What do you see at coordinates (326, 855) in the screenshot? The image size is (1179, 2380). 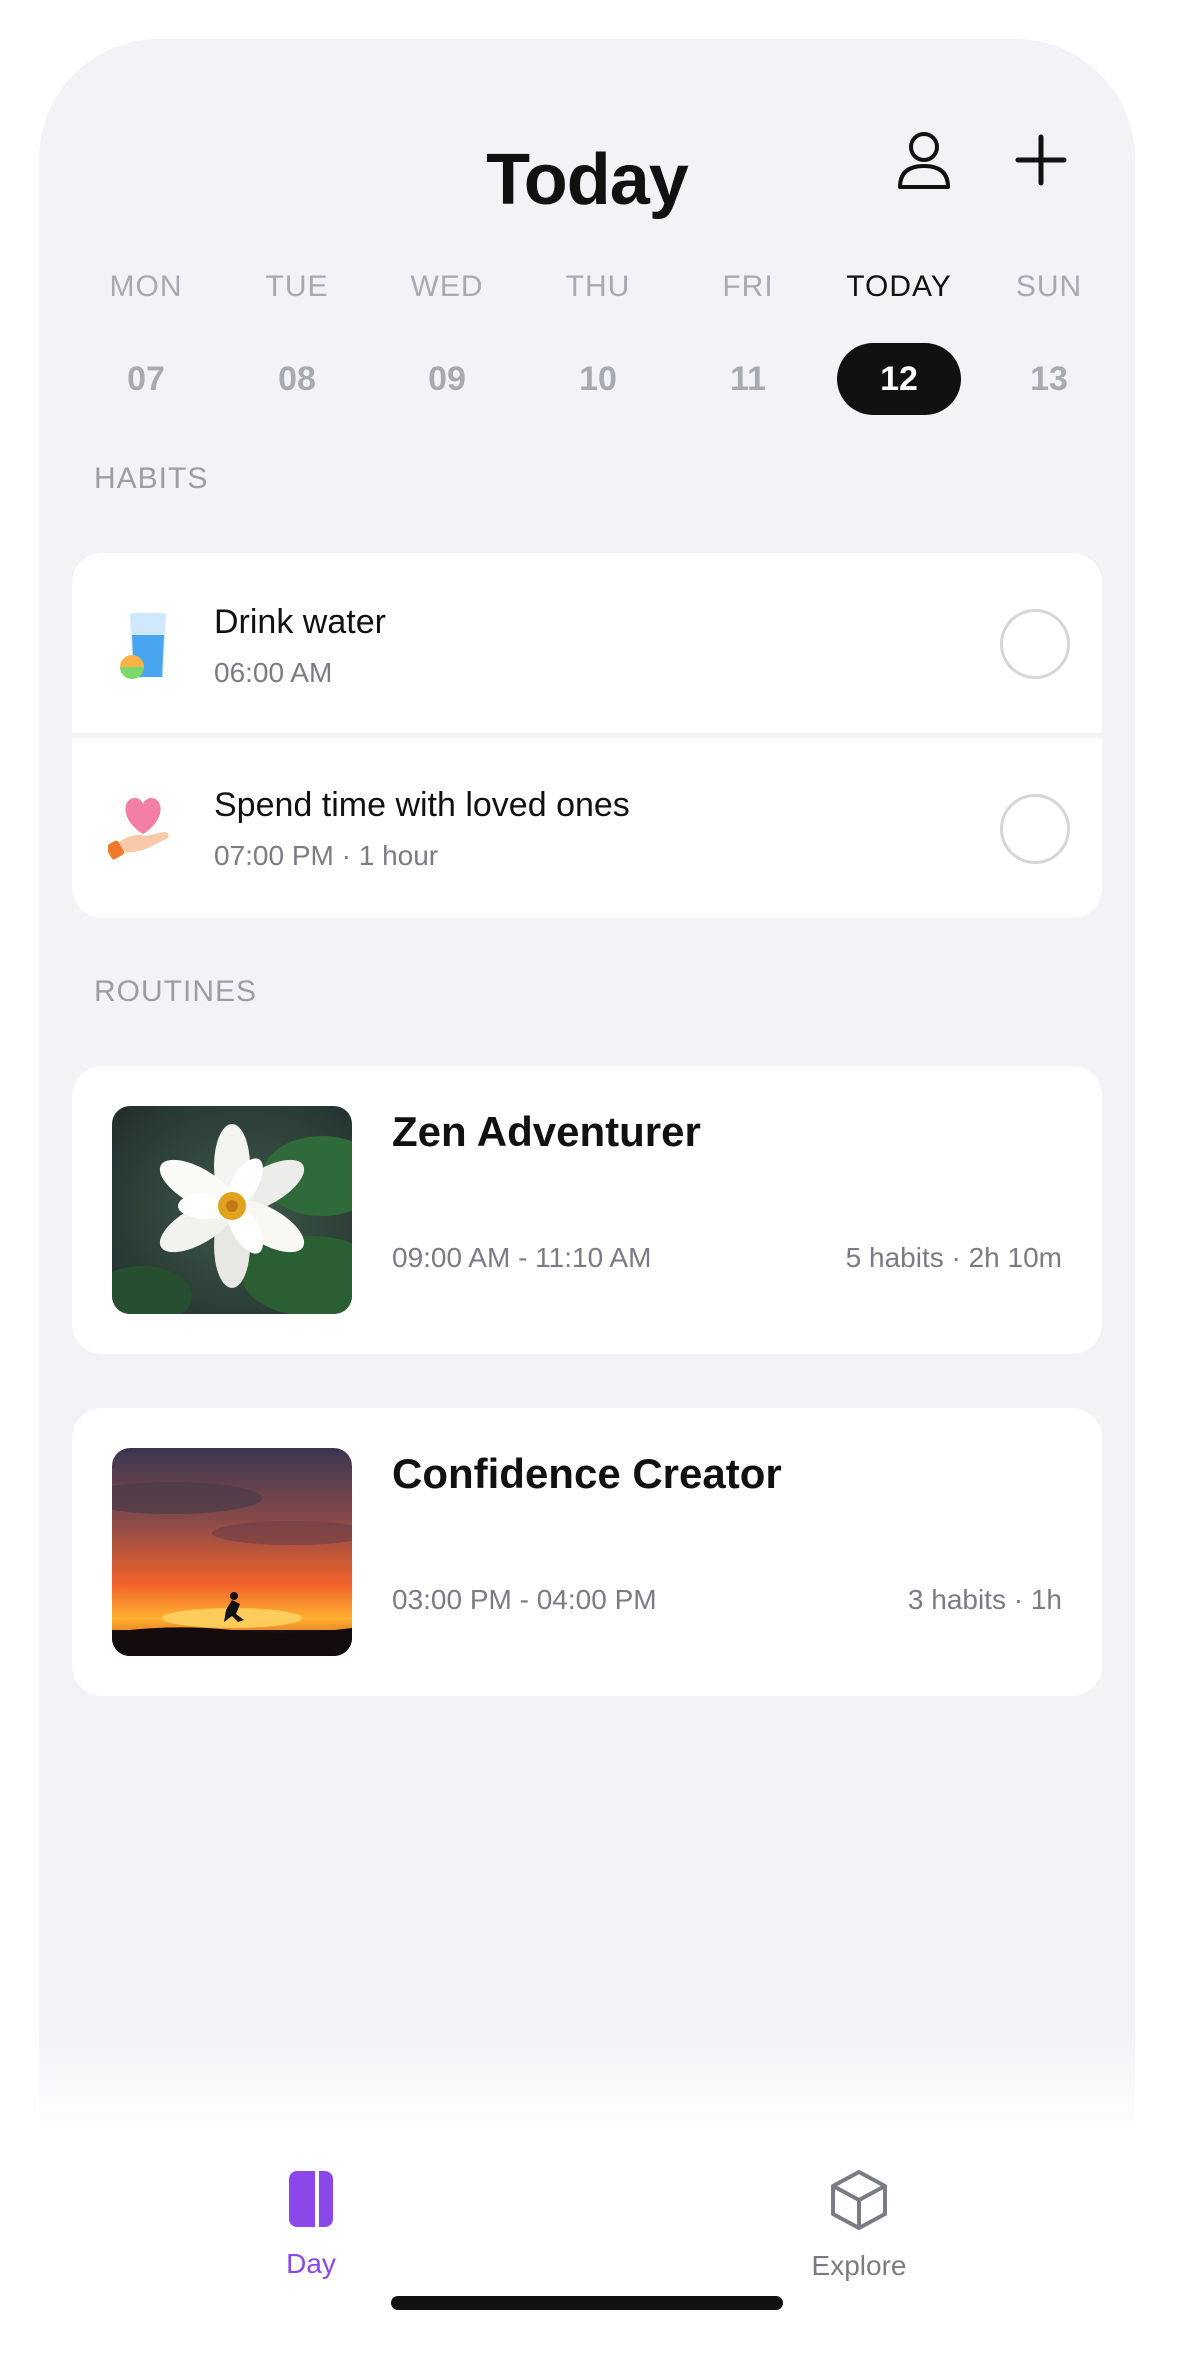 I see `habit-time: 07:00 PM · 1 hour` at bounding box center [326, 855].